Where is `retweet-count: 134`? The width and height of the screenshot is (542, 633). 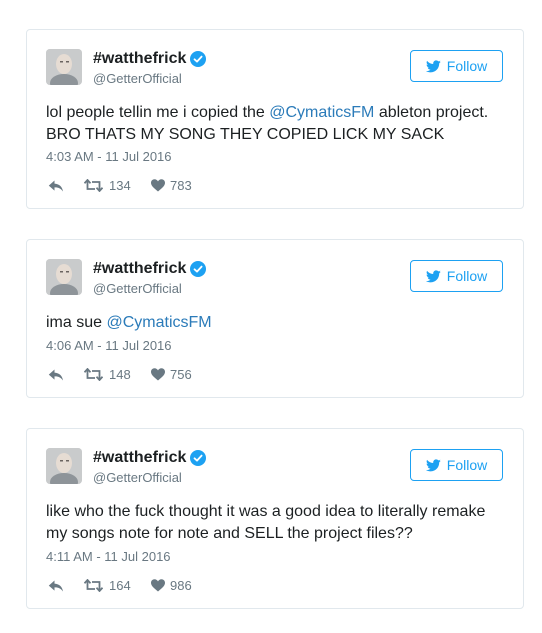
retweet-count: 134 is located at coordinates (120, 185).